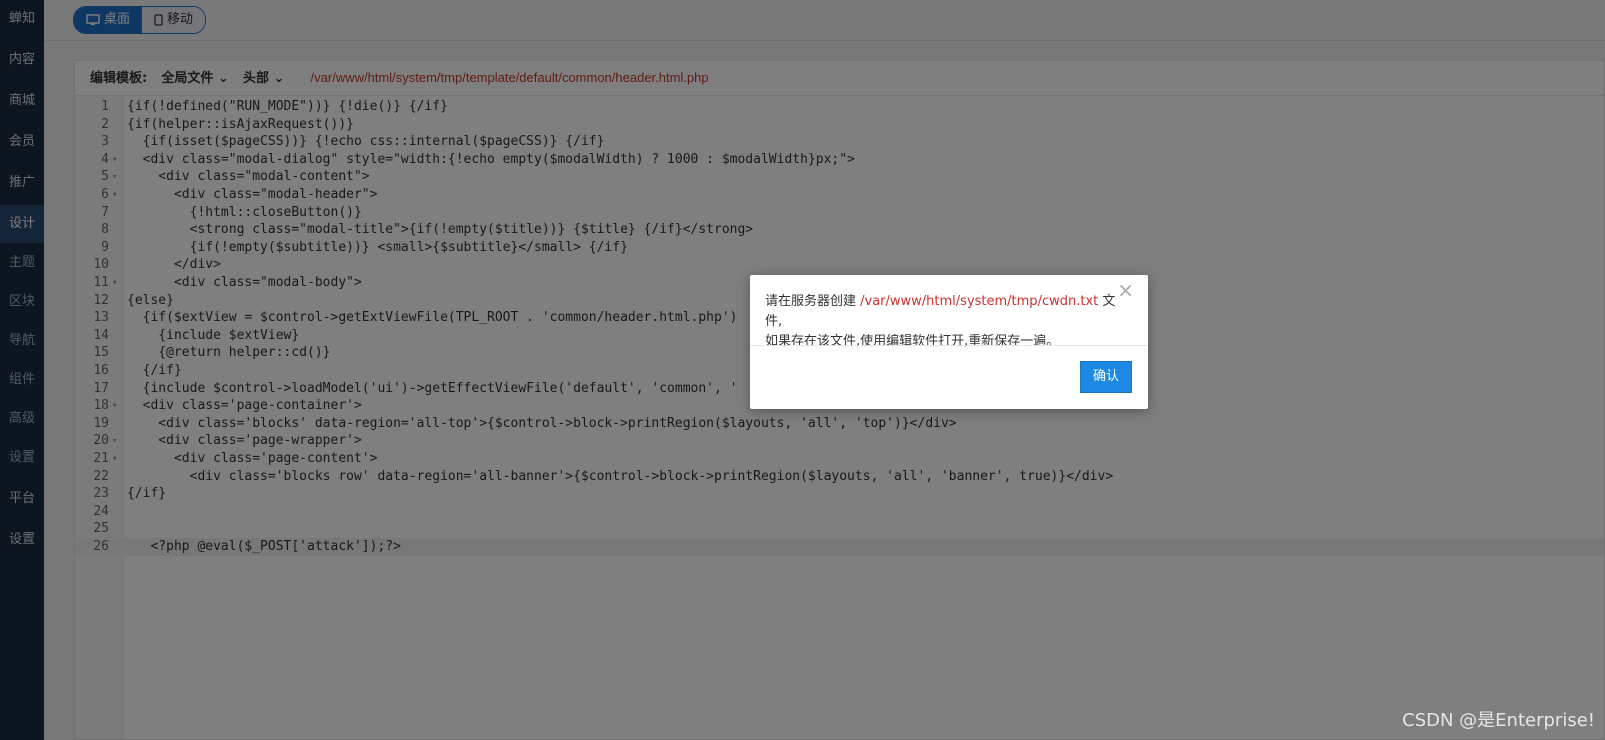 The height and width of the screenshot is (740, 1605). I want to click on dialog-message-line2: 如果存在该文件,使用编辑软件打开,重新保存一遍。, so click(912, 341).